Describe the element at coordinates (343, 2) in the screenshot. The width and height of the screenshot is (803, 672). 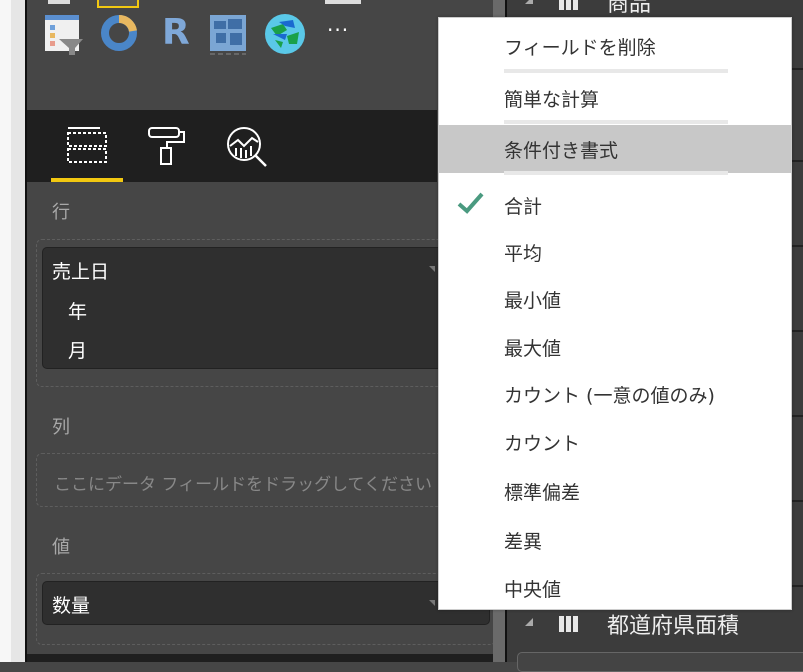
I see `visual-icon` at that location.